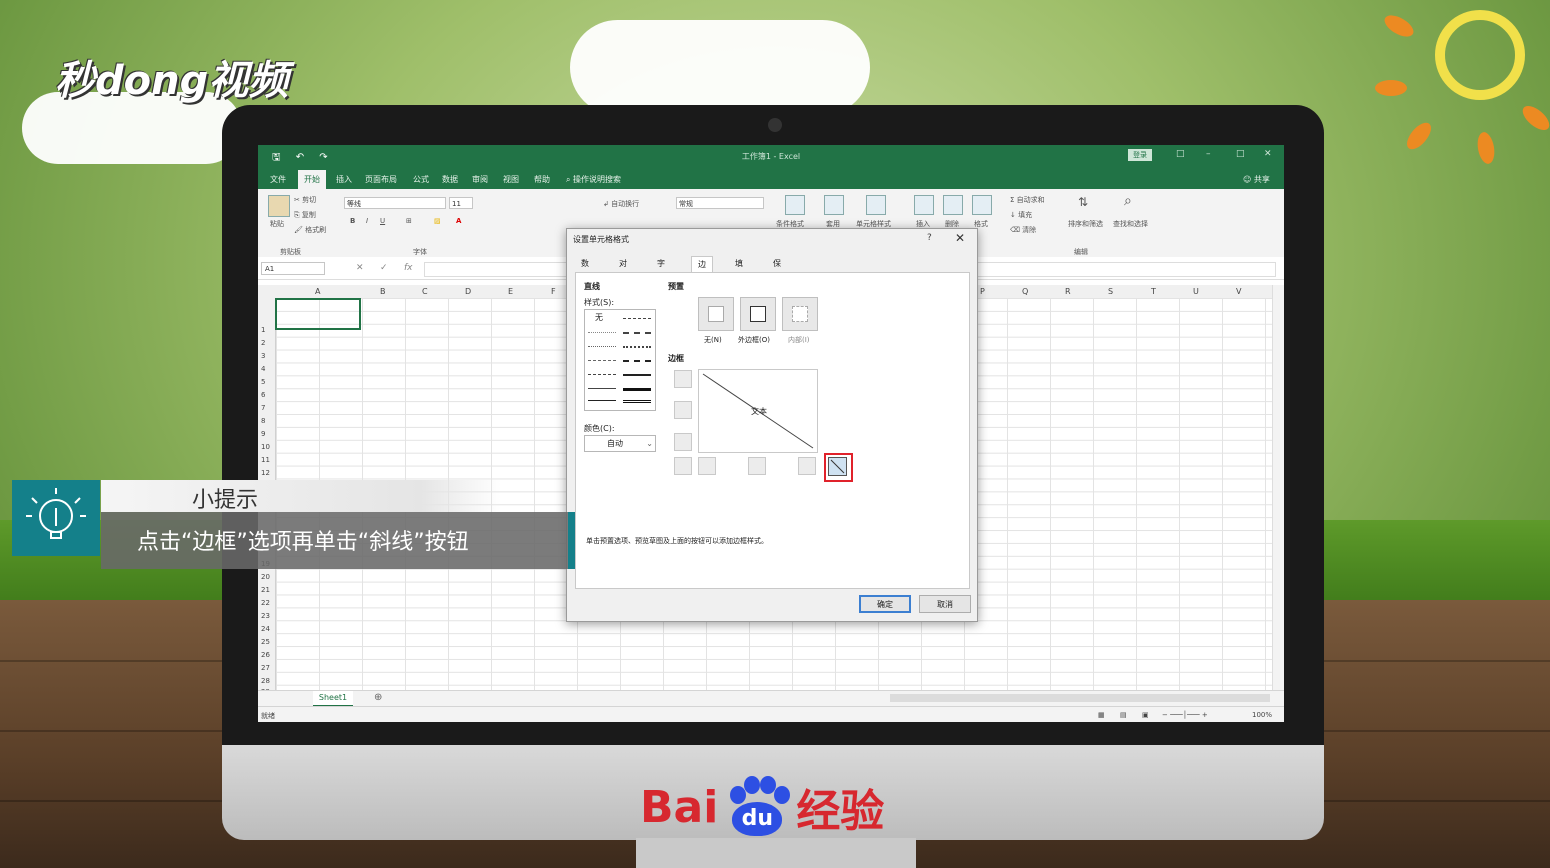 The width and height of the screenshot is (1550, 868). What do you see at coordinates (511, 179) in the screenshot?
I see `tab-view: 视图` at bounding box center [511, 179].